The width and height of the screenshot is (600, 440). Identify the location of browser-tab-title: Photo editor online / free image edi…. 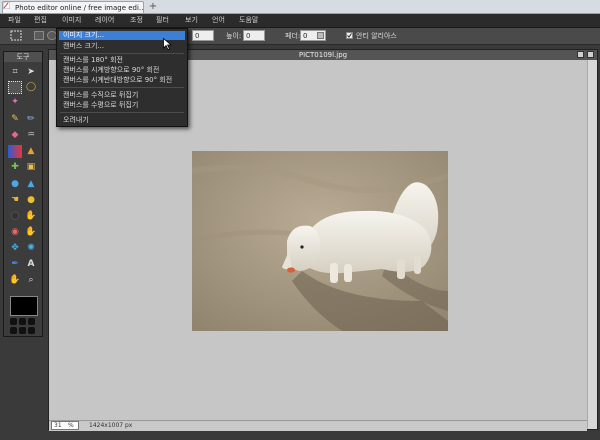
(79, 8).